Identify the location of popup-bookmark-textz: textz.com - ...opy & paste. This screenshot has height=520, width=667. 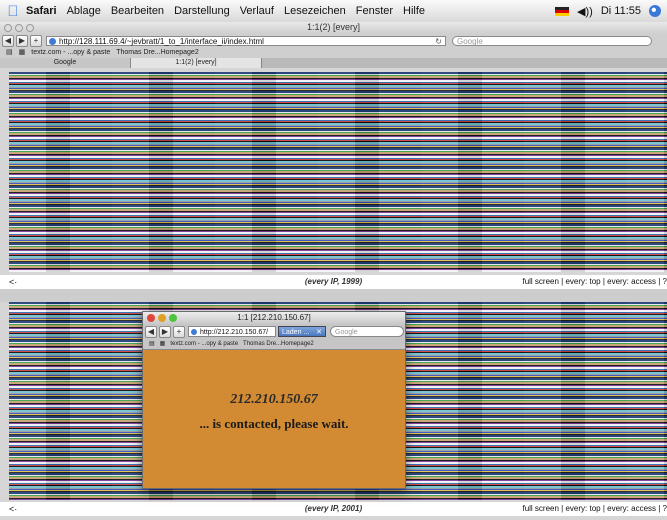
(204, 344).